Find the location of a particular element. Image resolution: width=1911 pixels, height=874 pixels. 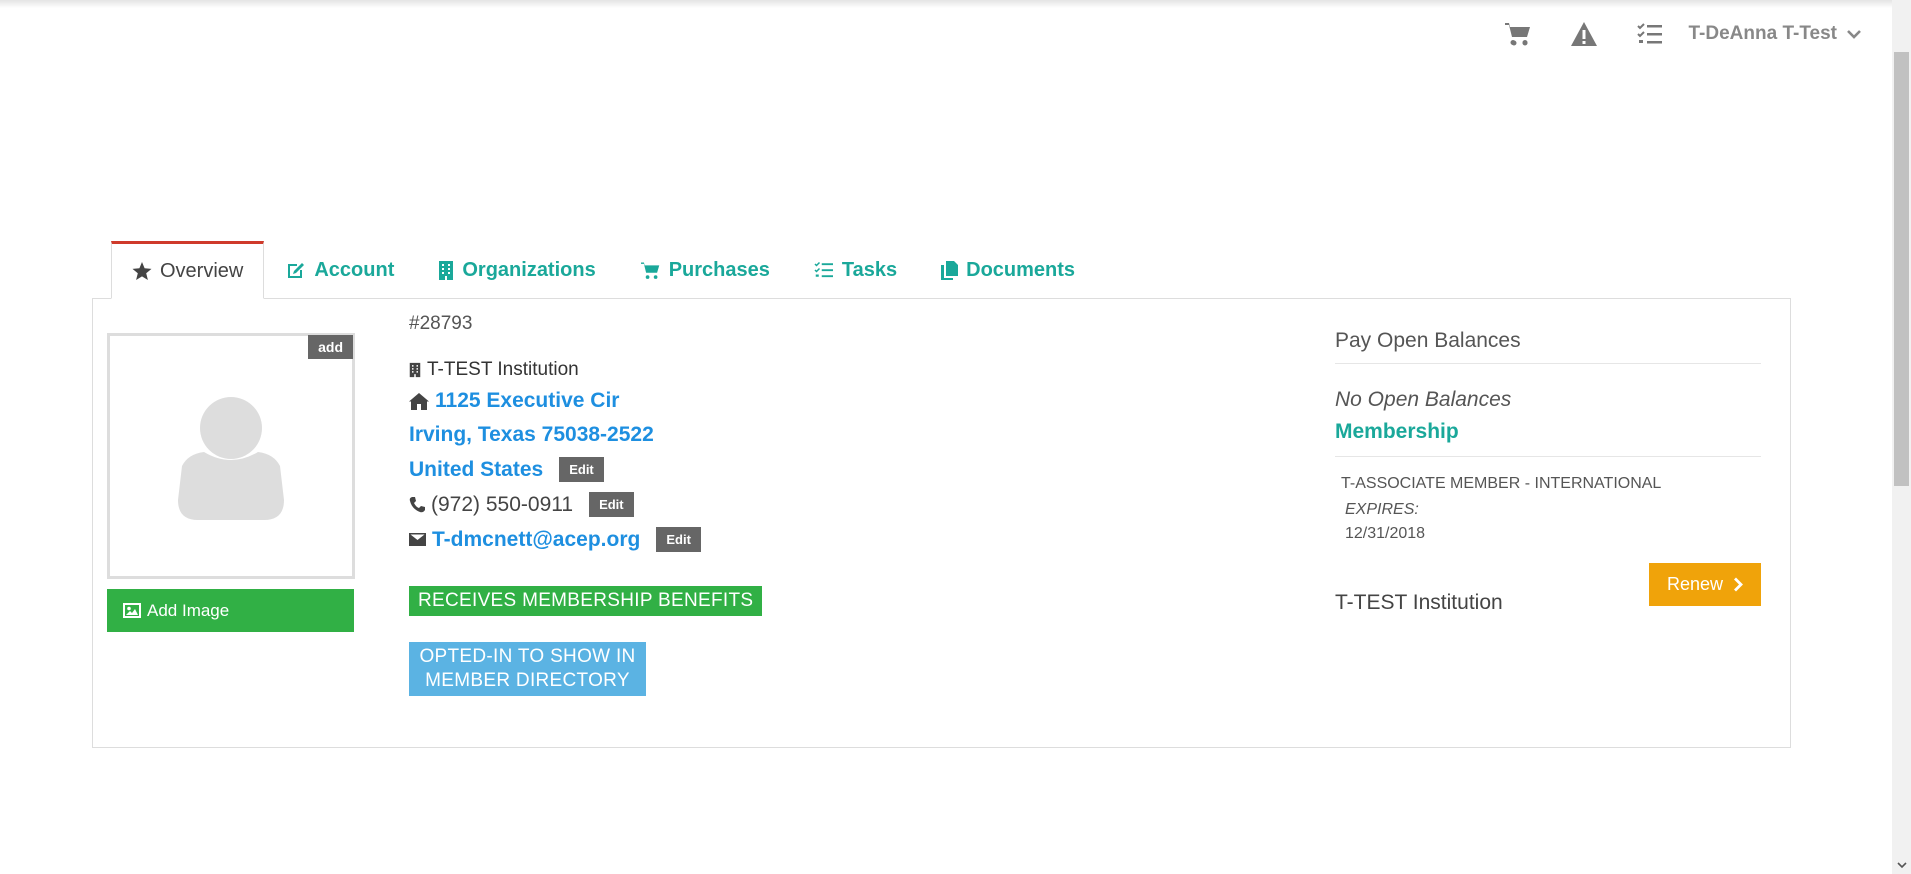

tab-account: Account is located at coordinates (340, 270).